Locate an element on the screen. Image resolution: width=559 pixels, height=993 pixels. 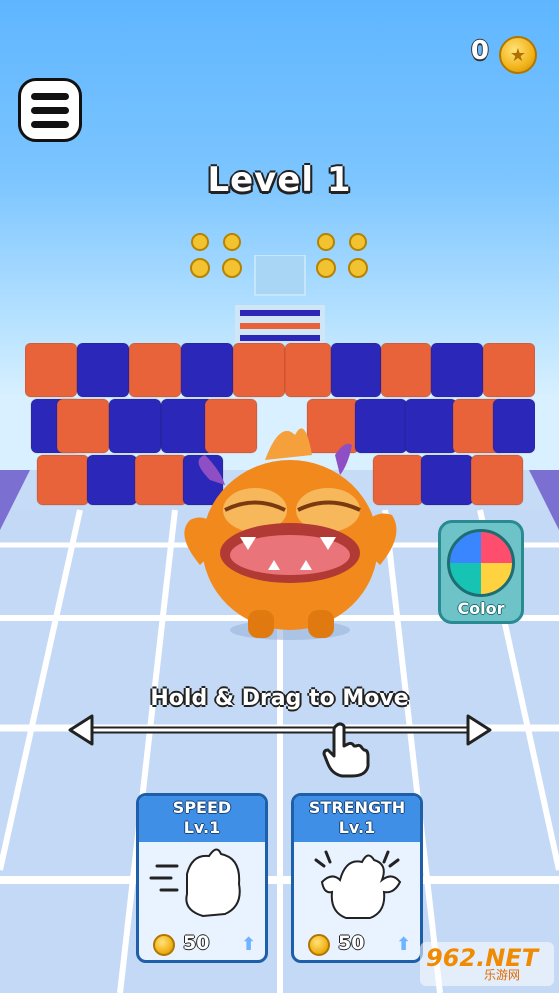
strength-level: Lv.1 is located at coordinates (357, 827).